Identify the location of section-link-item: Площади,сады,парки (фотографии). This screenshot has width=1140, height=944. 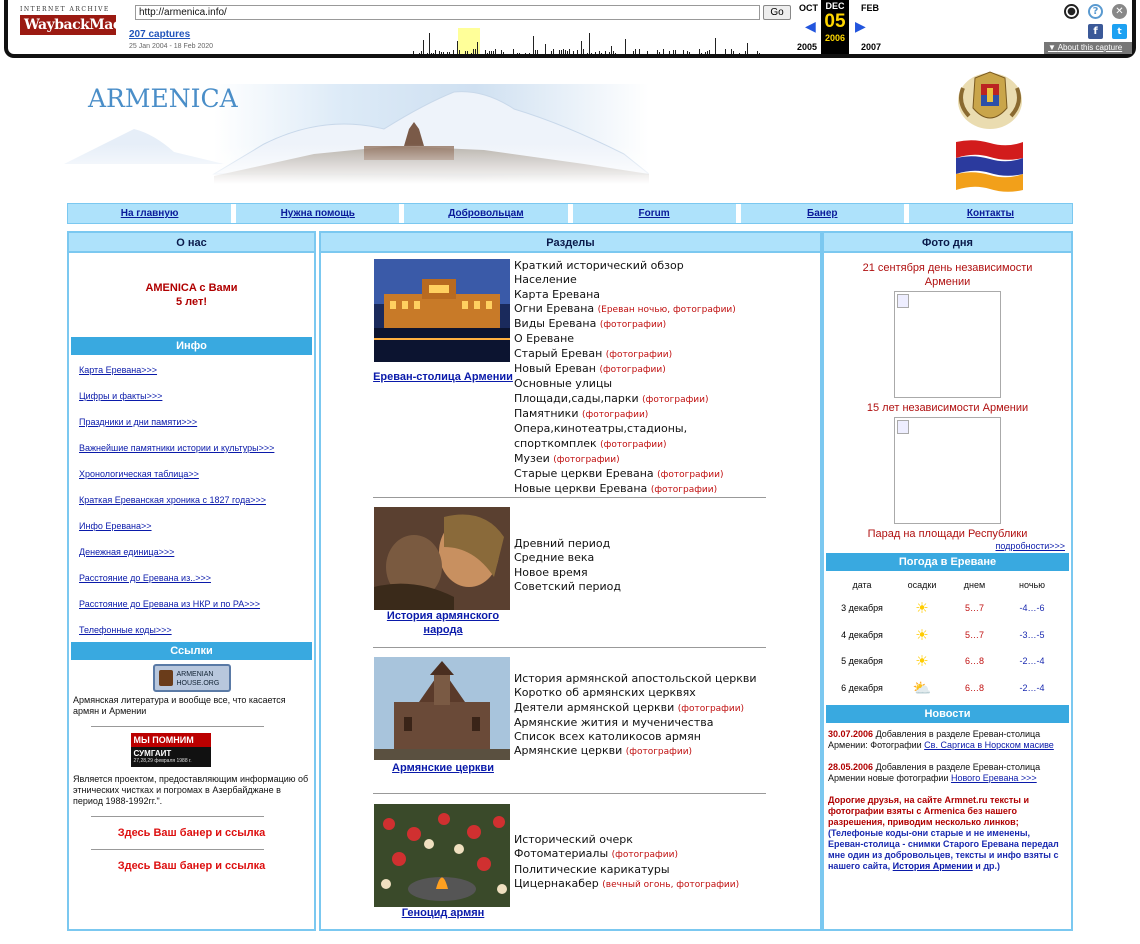
(625, 399).